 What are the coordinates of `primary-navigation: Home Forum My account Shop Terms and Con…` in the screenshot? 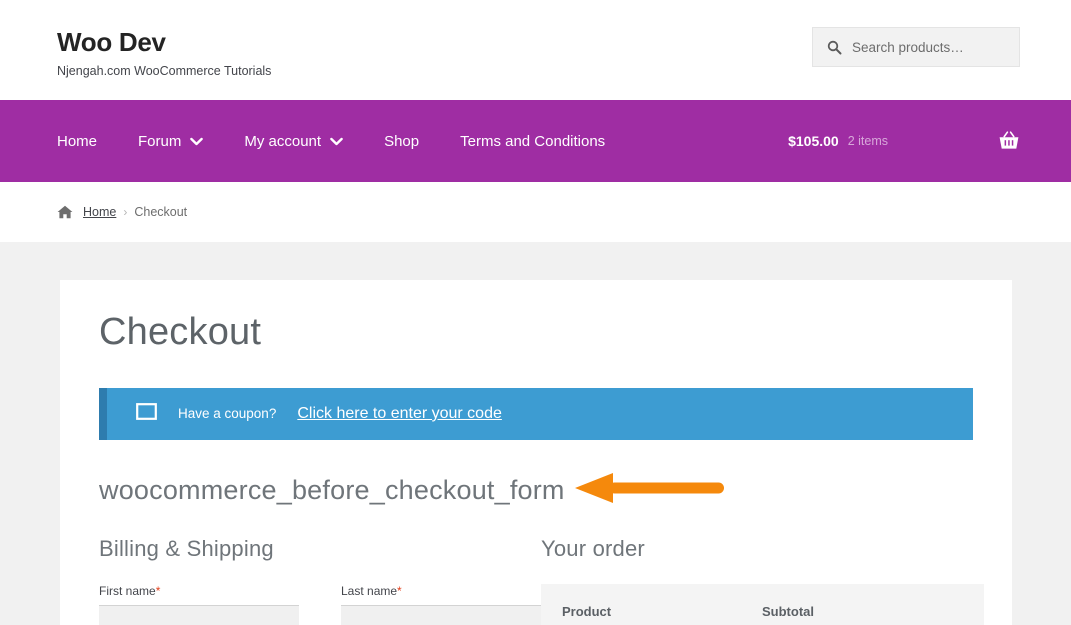 It's located at (535, 141).